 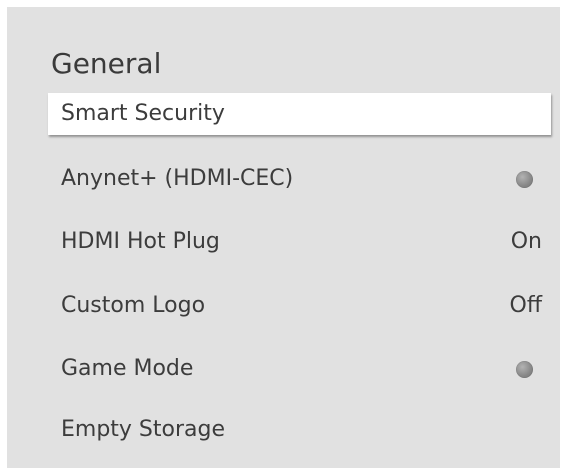 I want to click on menu-item-value: Off, so click(x=525, y=305).